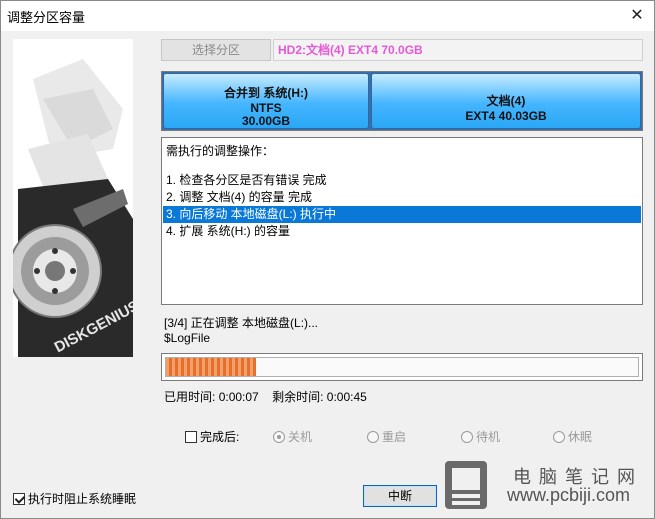  I want to click on progress-bar, so click(402, 367).